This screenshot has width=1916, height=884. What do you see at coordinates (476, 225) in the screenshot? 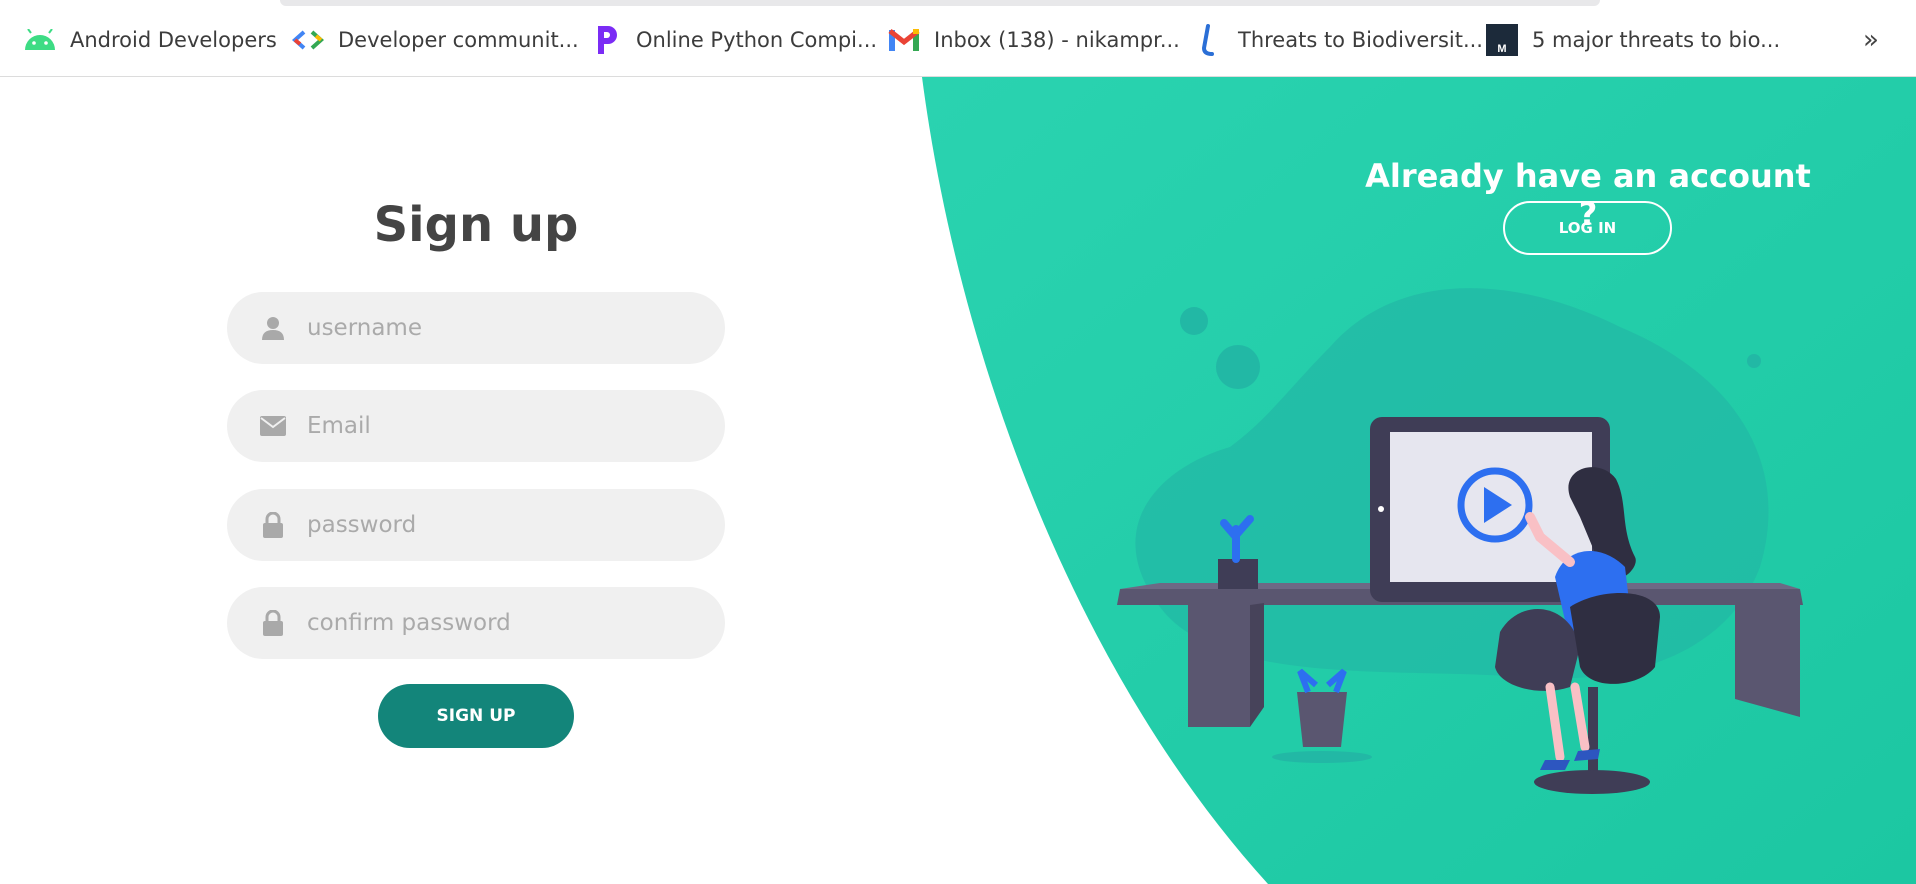
I see `signup-title: Sign up` at bounding box center [476, 225].